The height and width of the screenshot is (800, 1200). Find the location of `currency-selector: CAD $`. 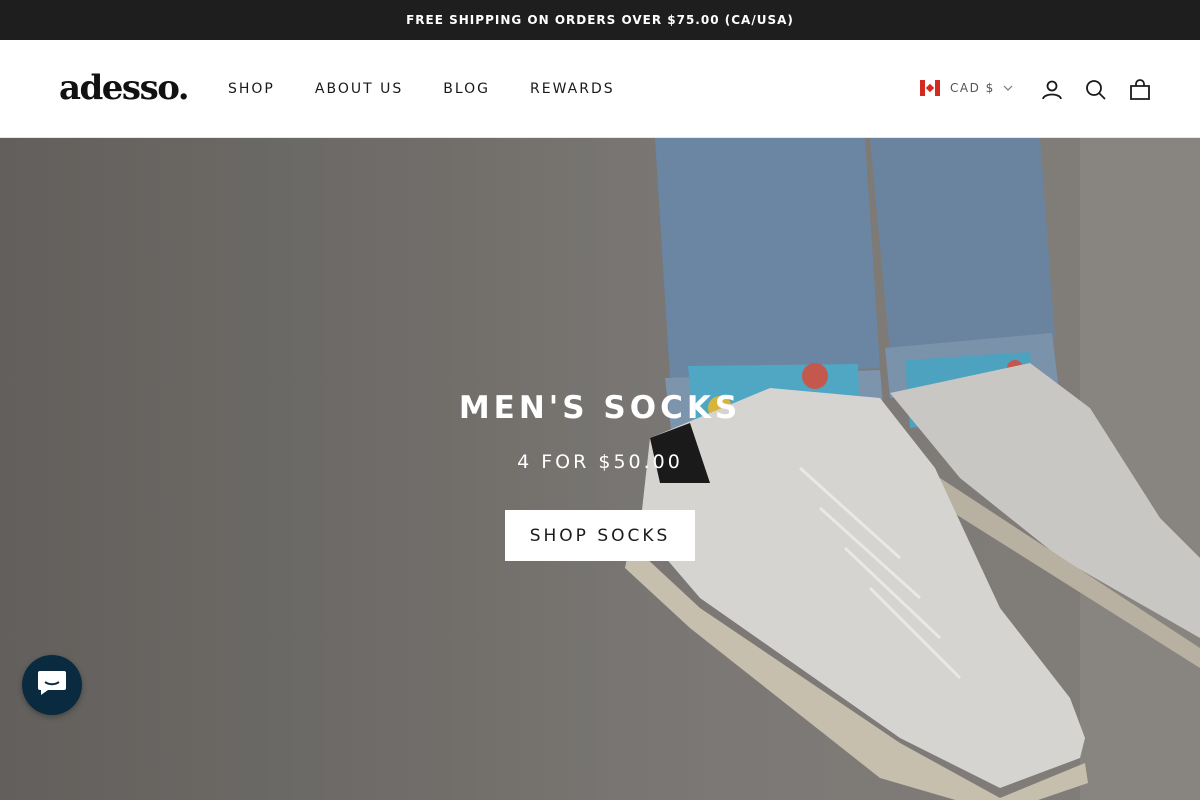

currency-selector: CAD $ is located at coordinates (966, 88).